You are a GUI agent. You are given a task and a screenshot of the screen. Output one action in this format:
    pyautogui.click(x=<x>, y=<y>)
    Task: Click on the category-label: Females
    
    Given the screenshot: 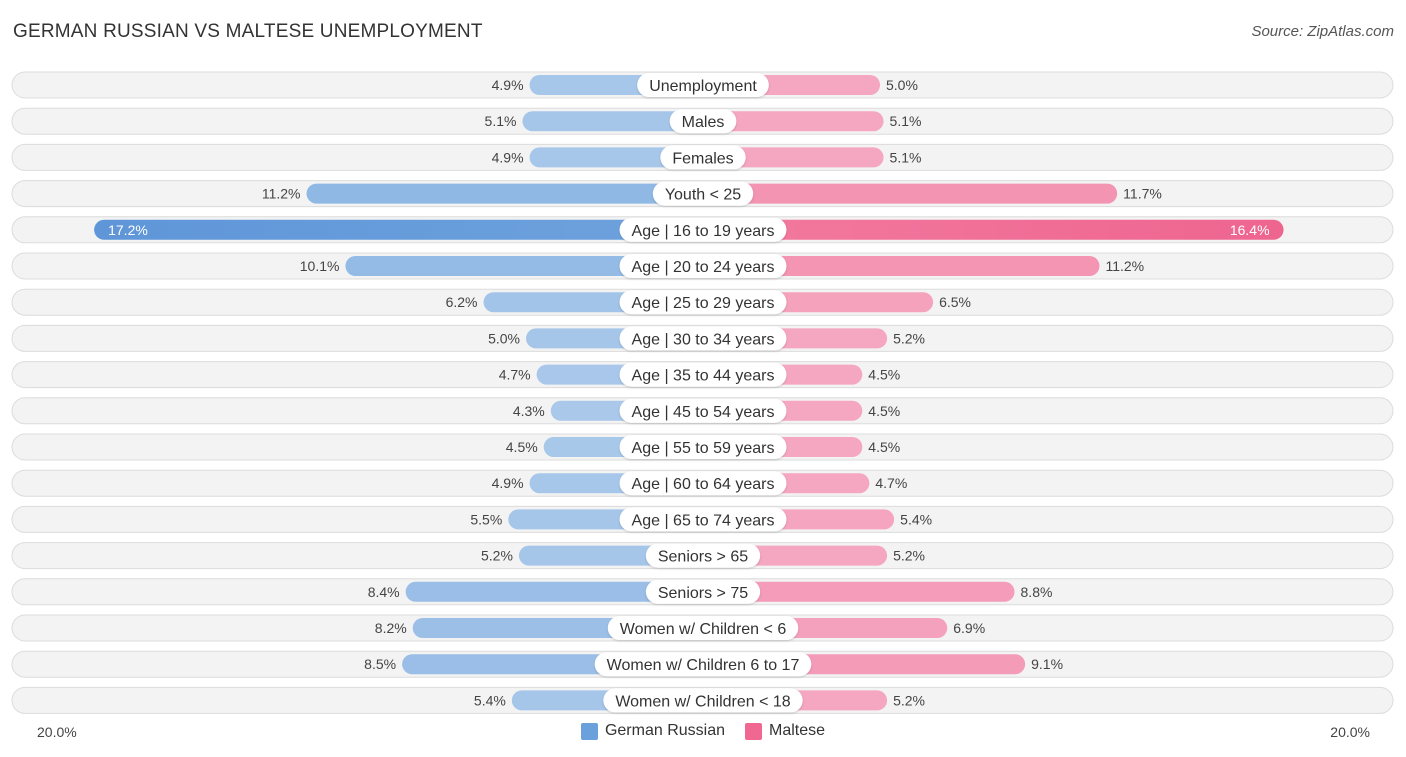 What is the action you would take?
    pyautogui.click(x=702, y=158)
    